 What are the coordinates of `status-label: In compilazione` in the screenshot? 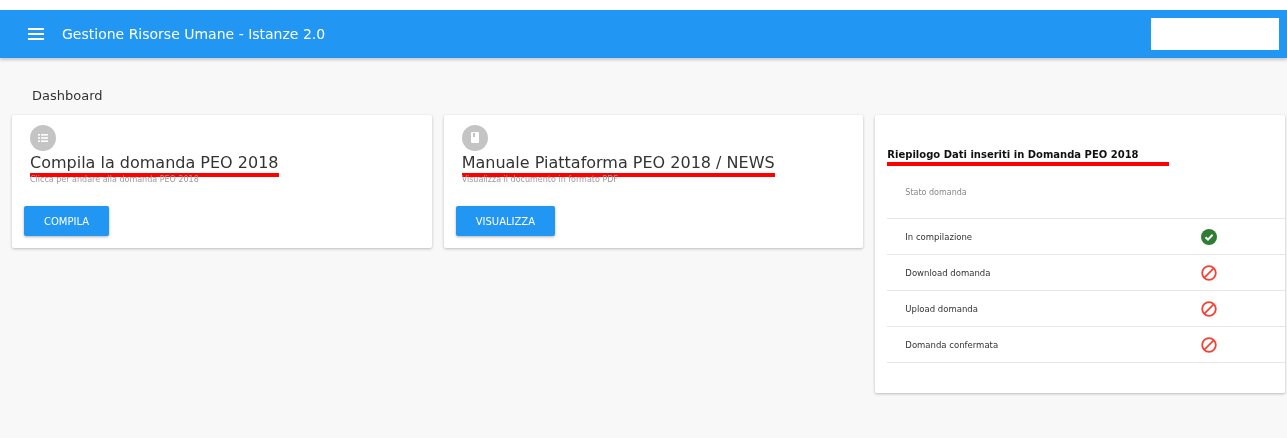 It's located at (939, 236).